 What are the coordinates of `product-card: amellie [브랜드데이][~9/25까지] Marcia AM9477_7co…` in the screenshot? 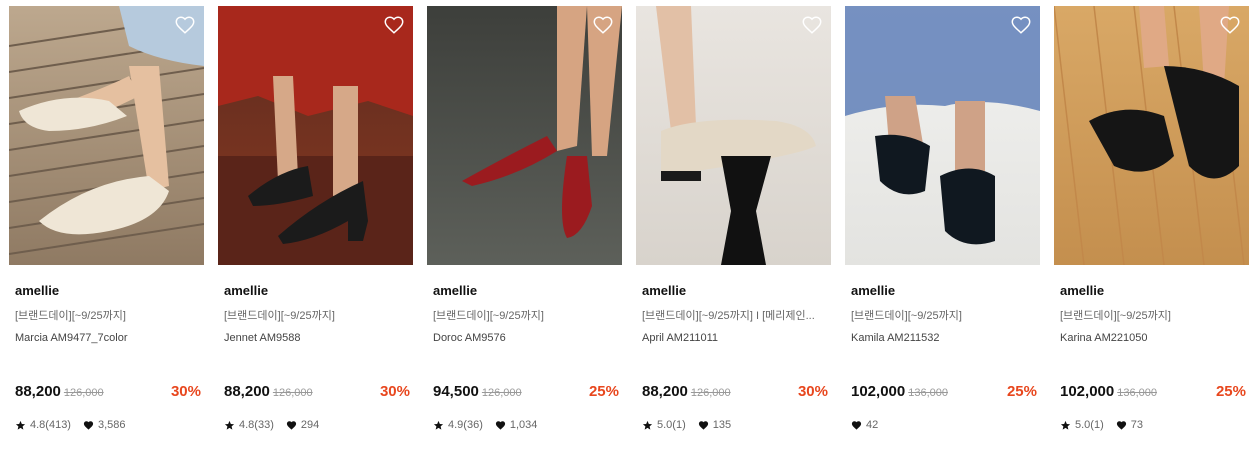 It's located at (106, 226).